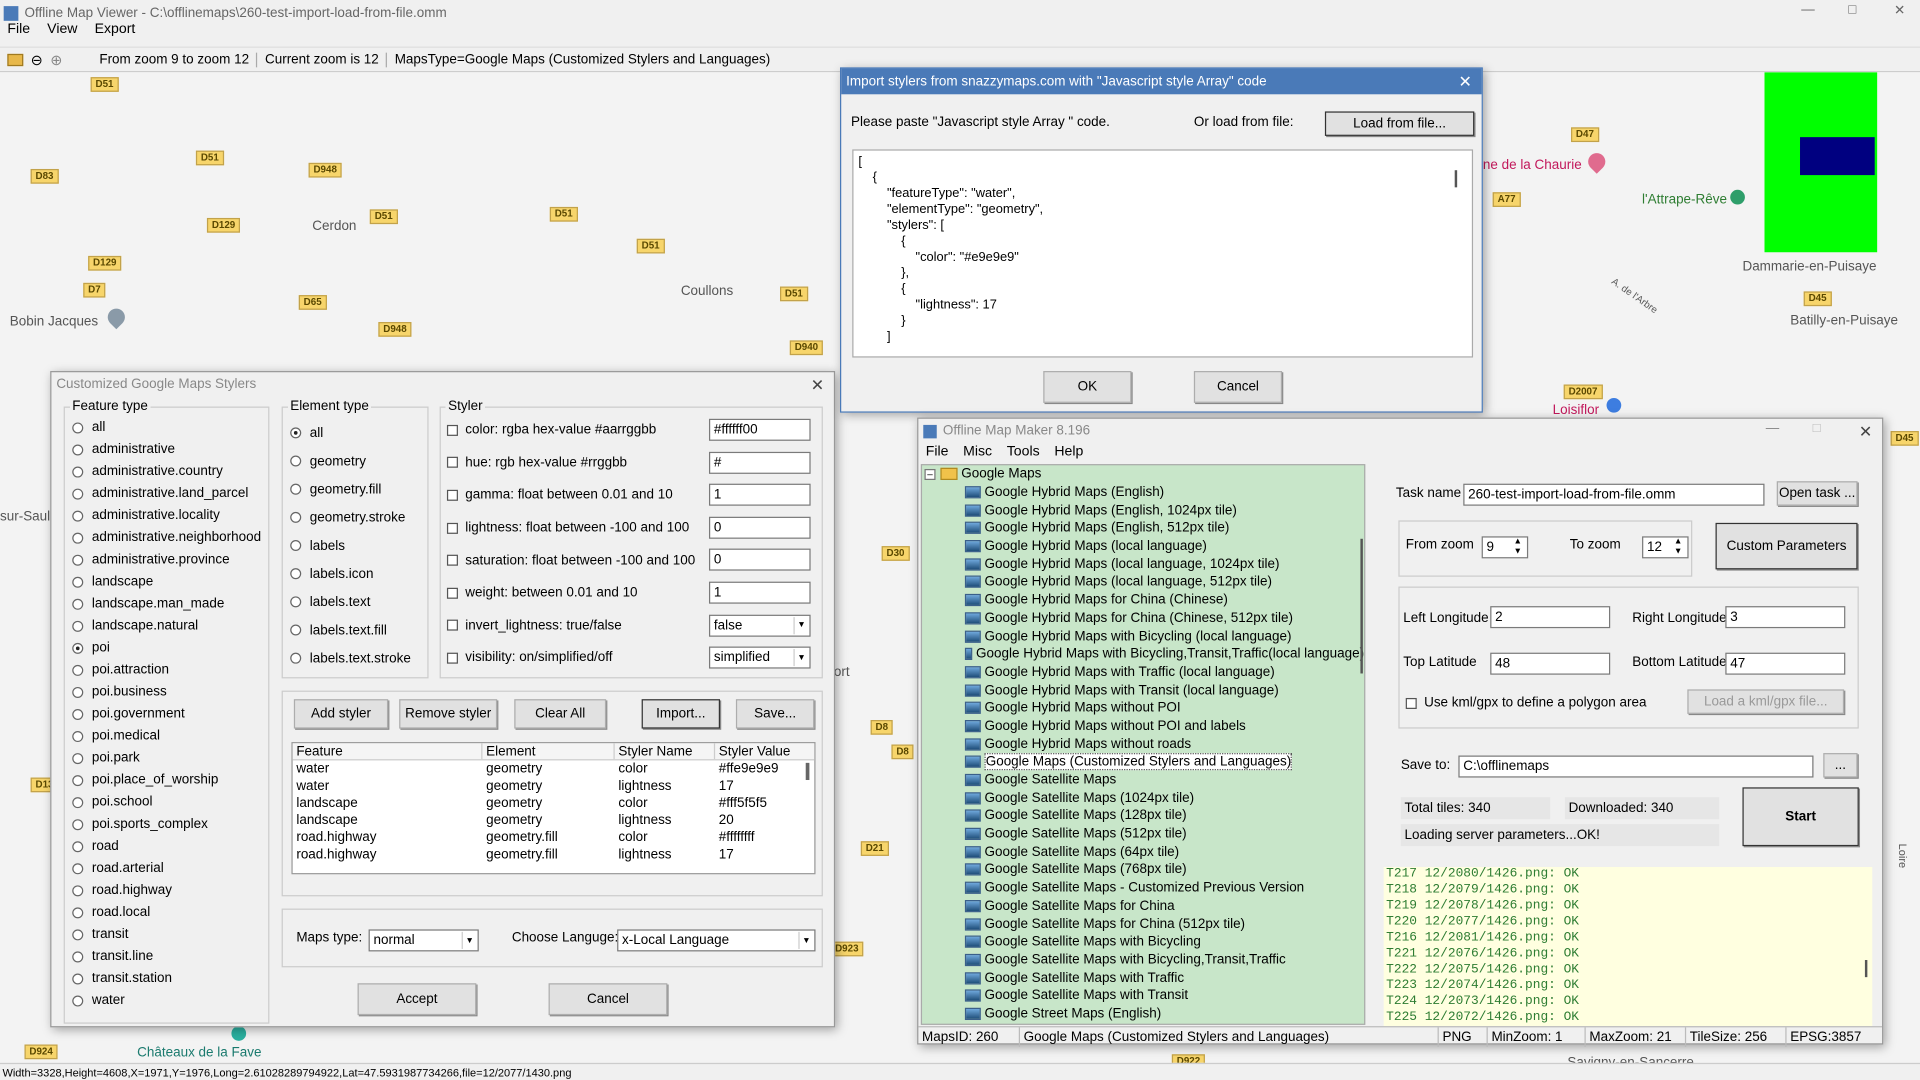 The image size is (1920, 1080). What do you see at coordinates (1143, 492) in the screenshot?
I see `tree-item: Google Hybrid Maps (English)` at bounding box center [1143, 492].